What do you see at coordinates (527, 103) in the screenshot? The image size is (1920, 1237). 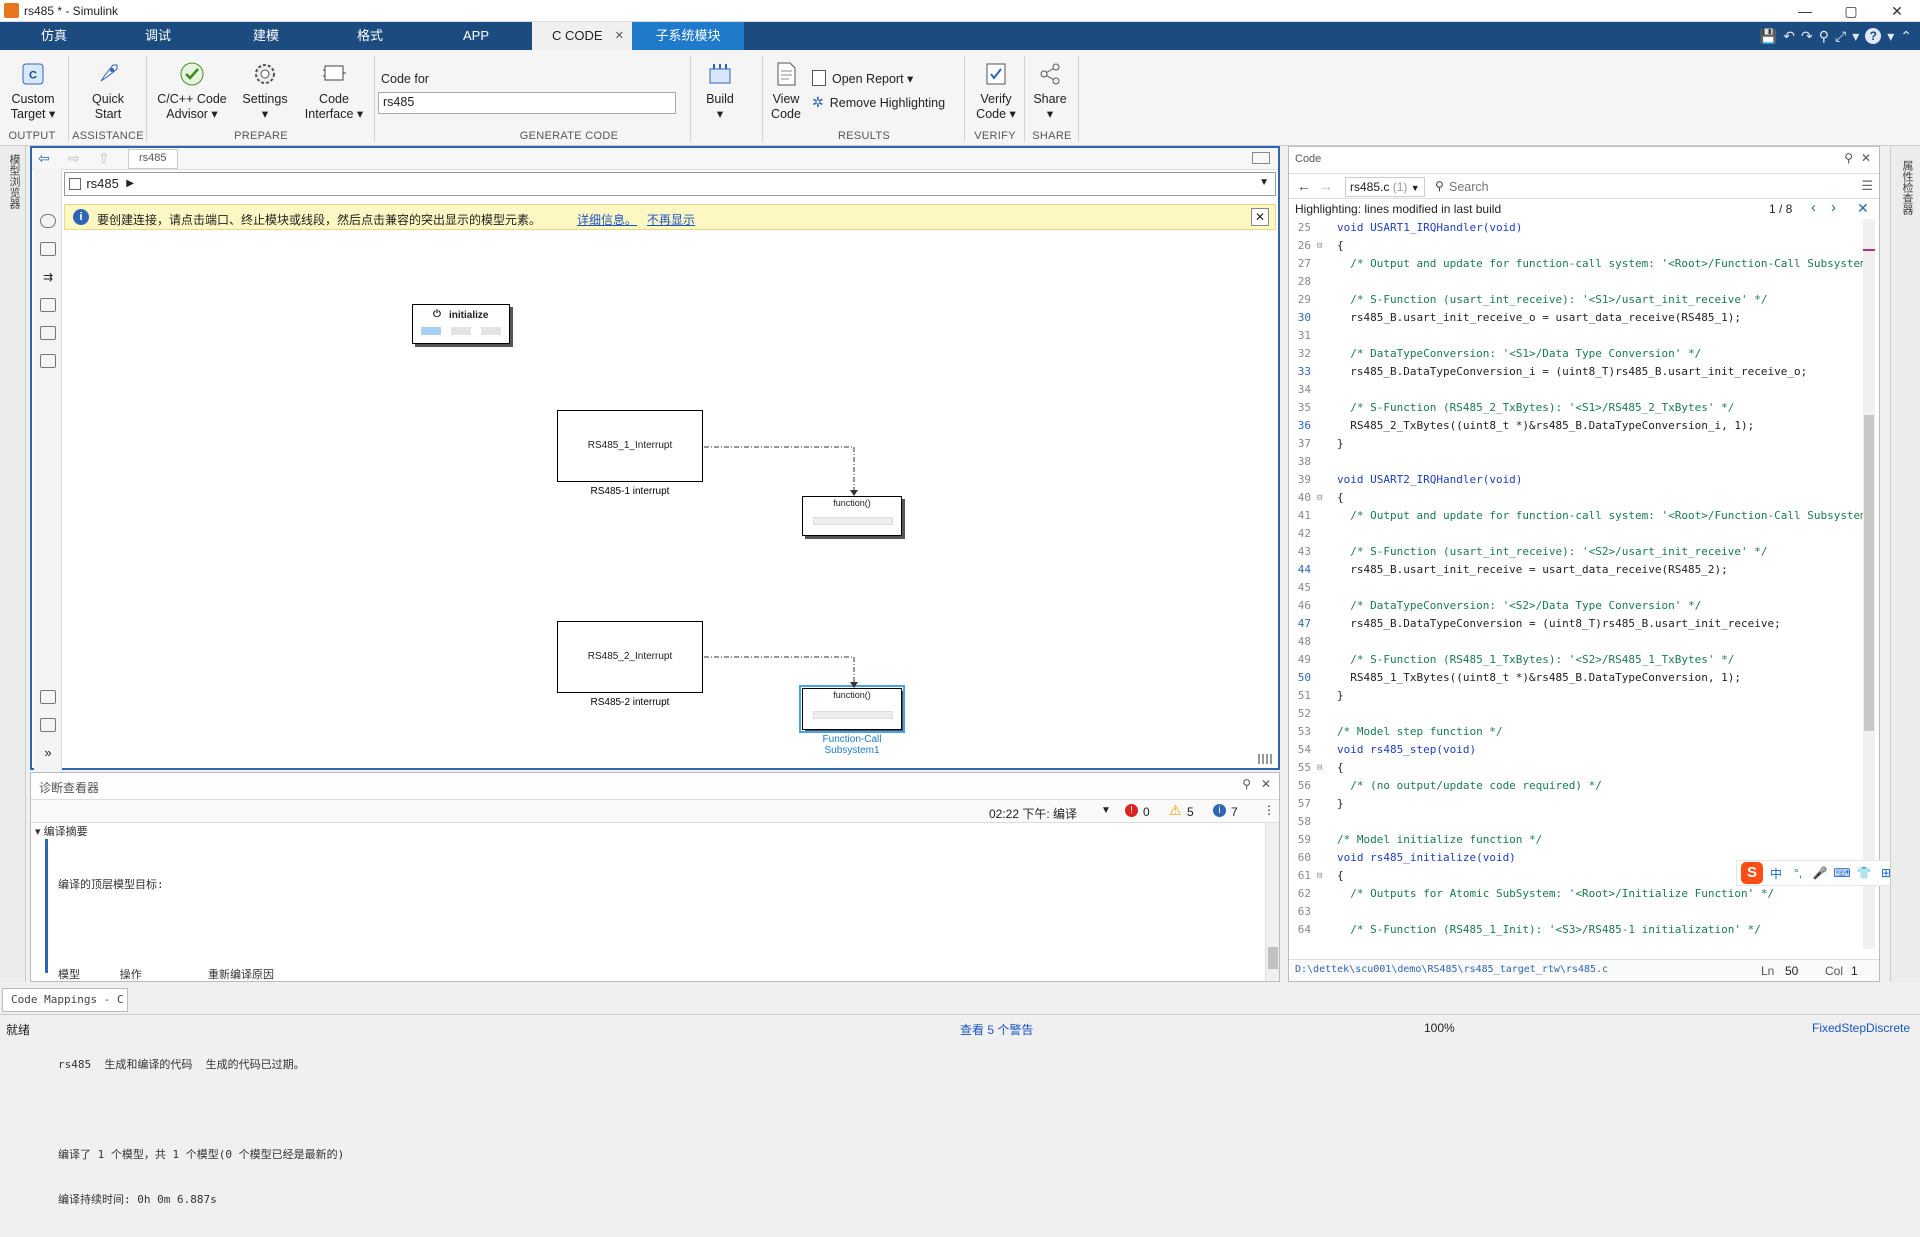 I see `code-for-input: rs485` at bounding box center [527, 103].